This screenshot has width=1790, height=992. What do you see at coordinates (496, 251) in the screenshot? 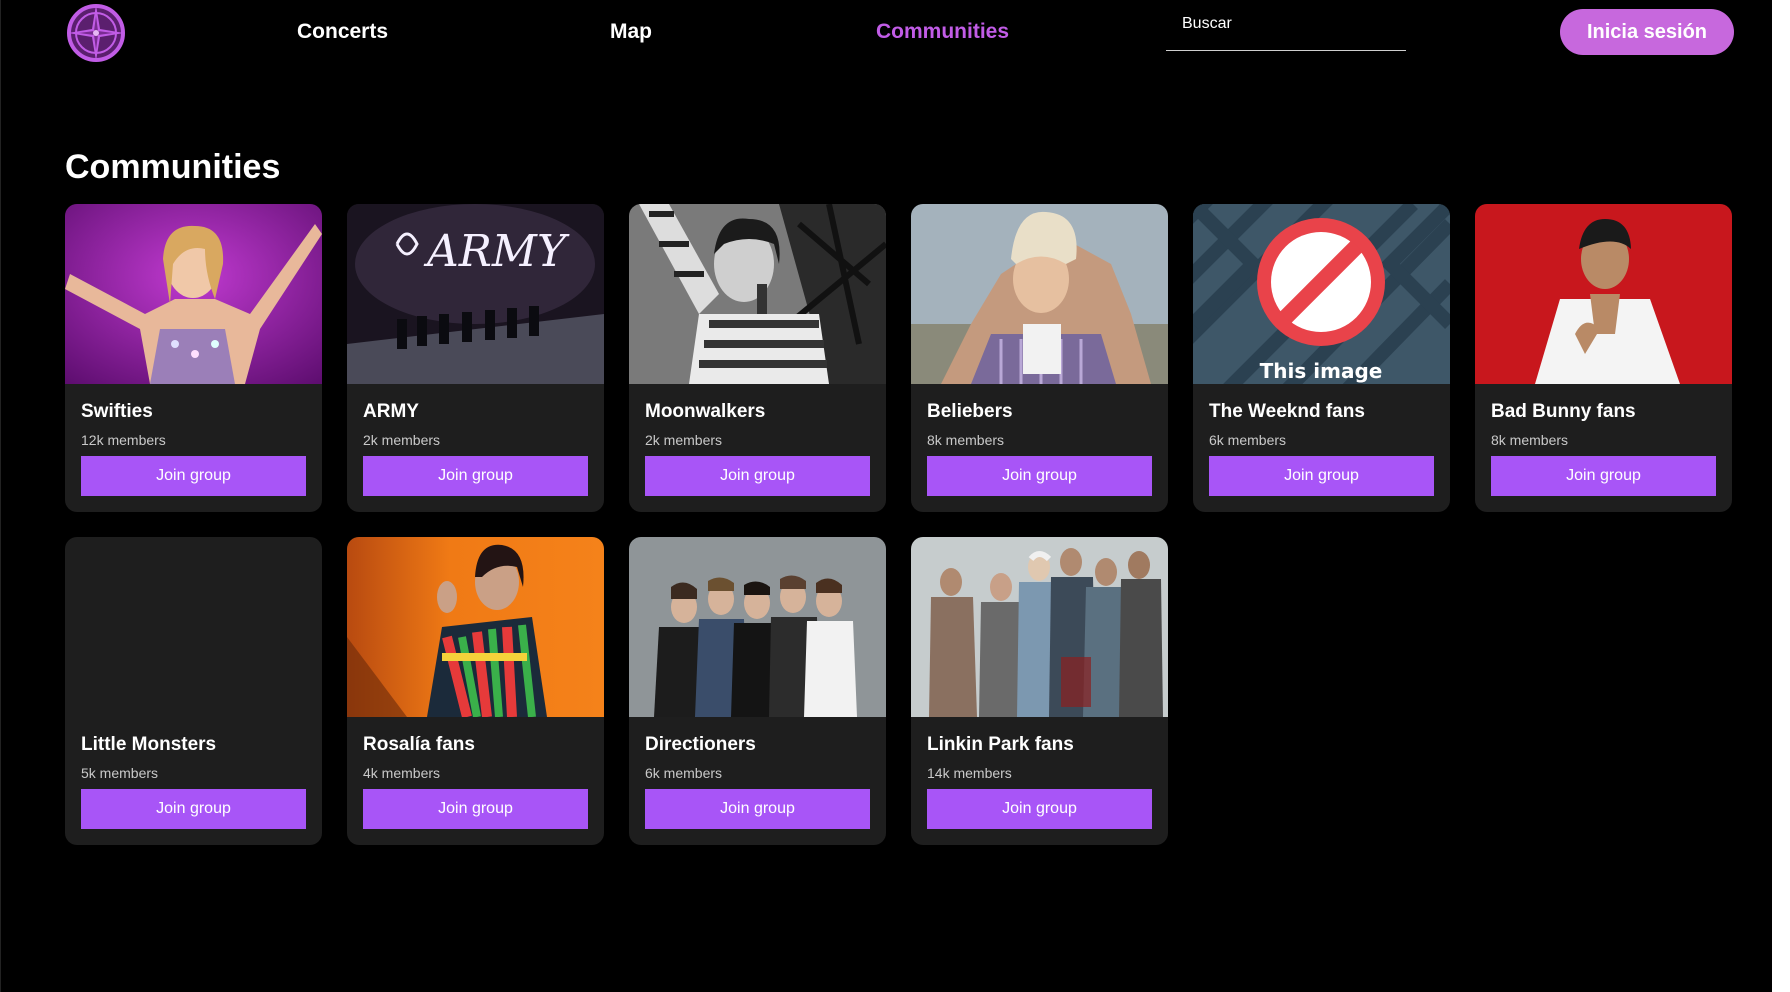
I see `svg-text: ARMY` at bounding box center [496, 251].